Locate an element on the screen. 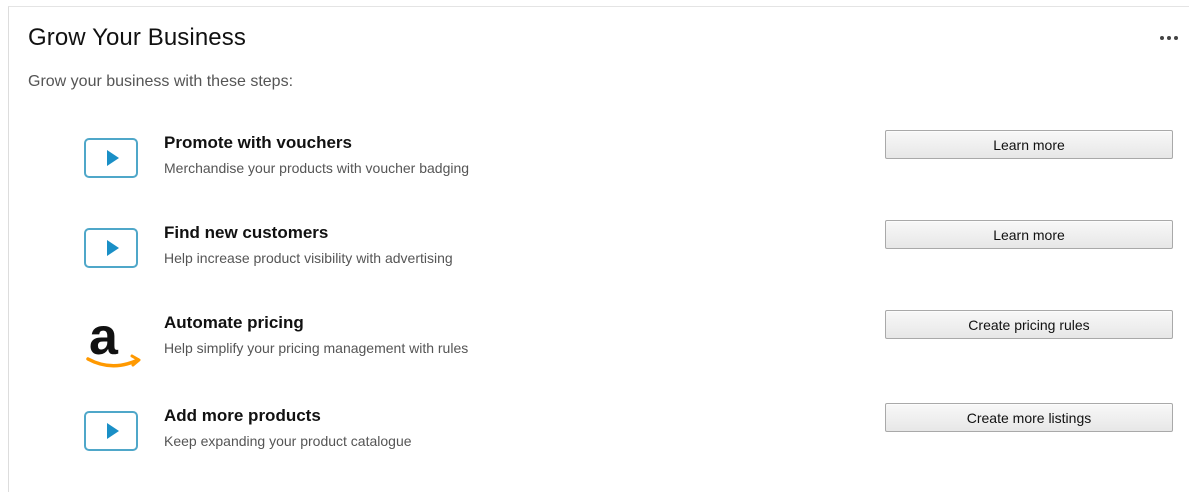 The width and height of the screenshot is (1189, 492). step-title: Add more products is located at coordinates (242, 415).